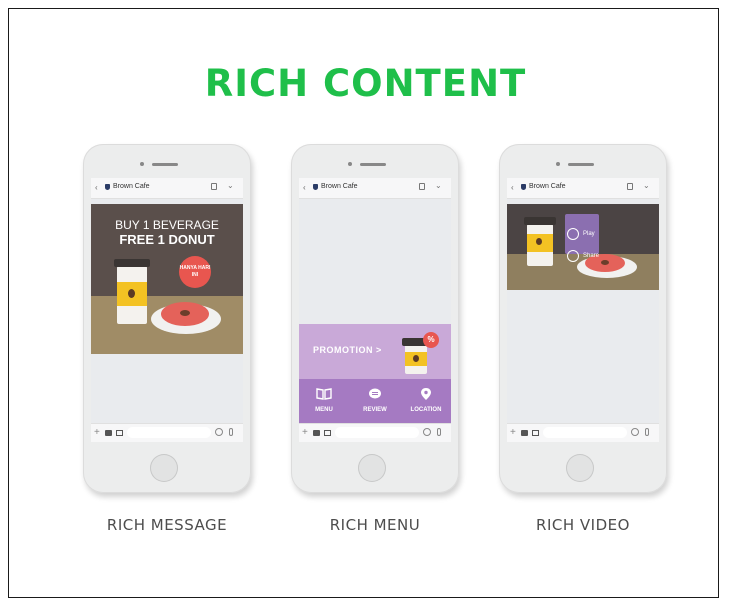 This screenshot has width=731, height=598. What do you see at coordinates (431, 340) in the screenshot?
I see `percent-badge: %` at bounding box center [431, 340].